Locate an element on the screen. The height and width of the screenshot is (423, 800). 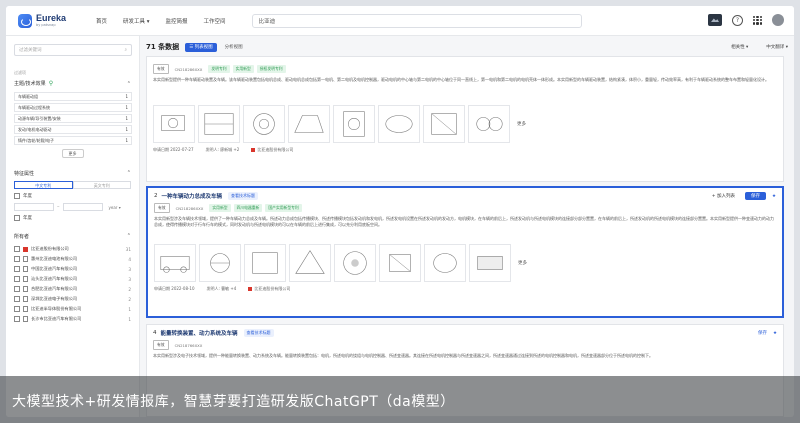
topic-label: 主题/技术效果 is located at coordinates (30, 84).